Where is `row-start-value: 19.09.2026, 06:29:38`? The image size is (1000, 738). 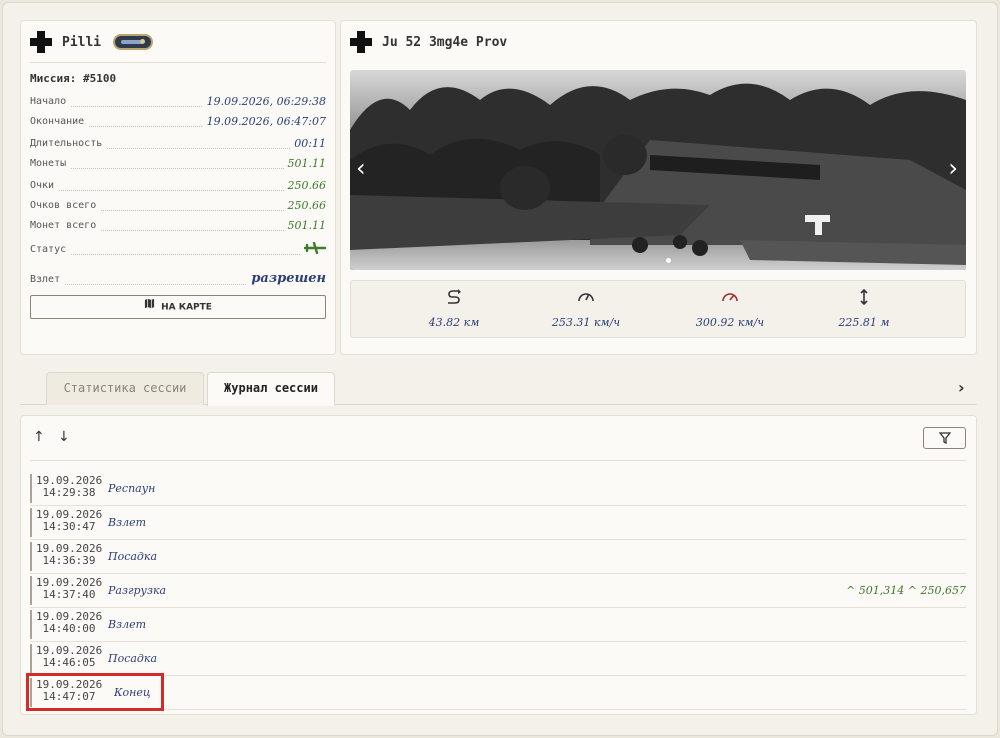
row-start-value: 19.09.2026, 06:29:38 is located at coordinates (264, 101).